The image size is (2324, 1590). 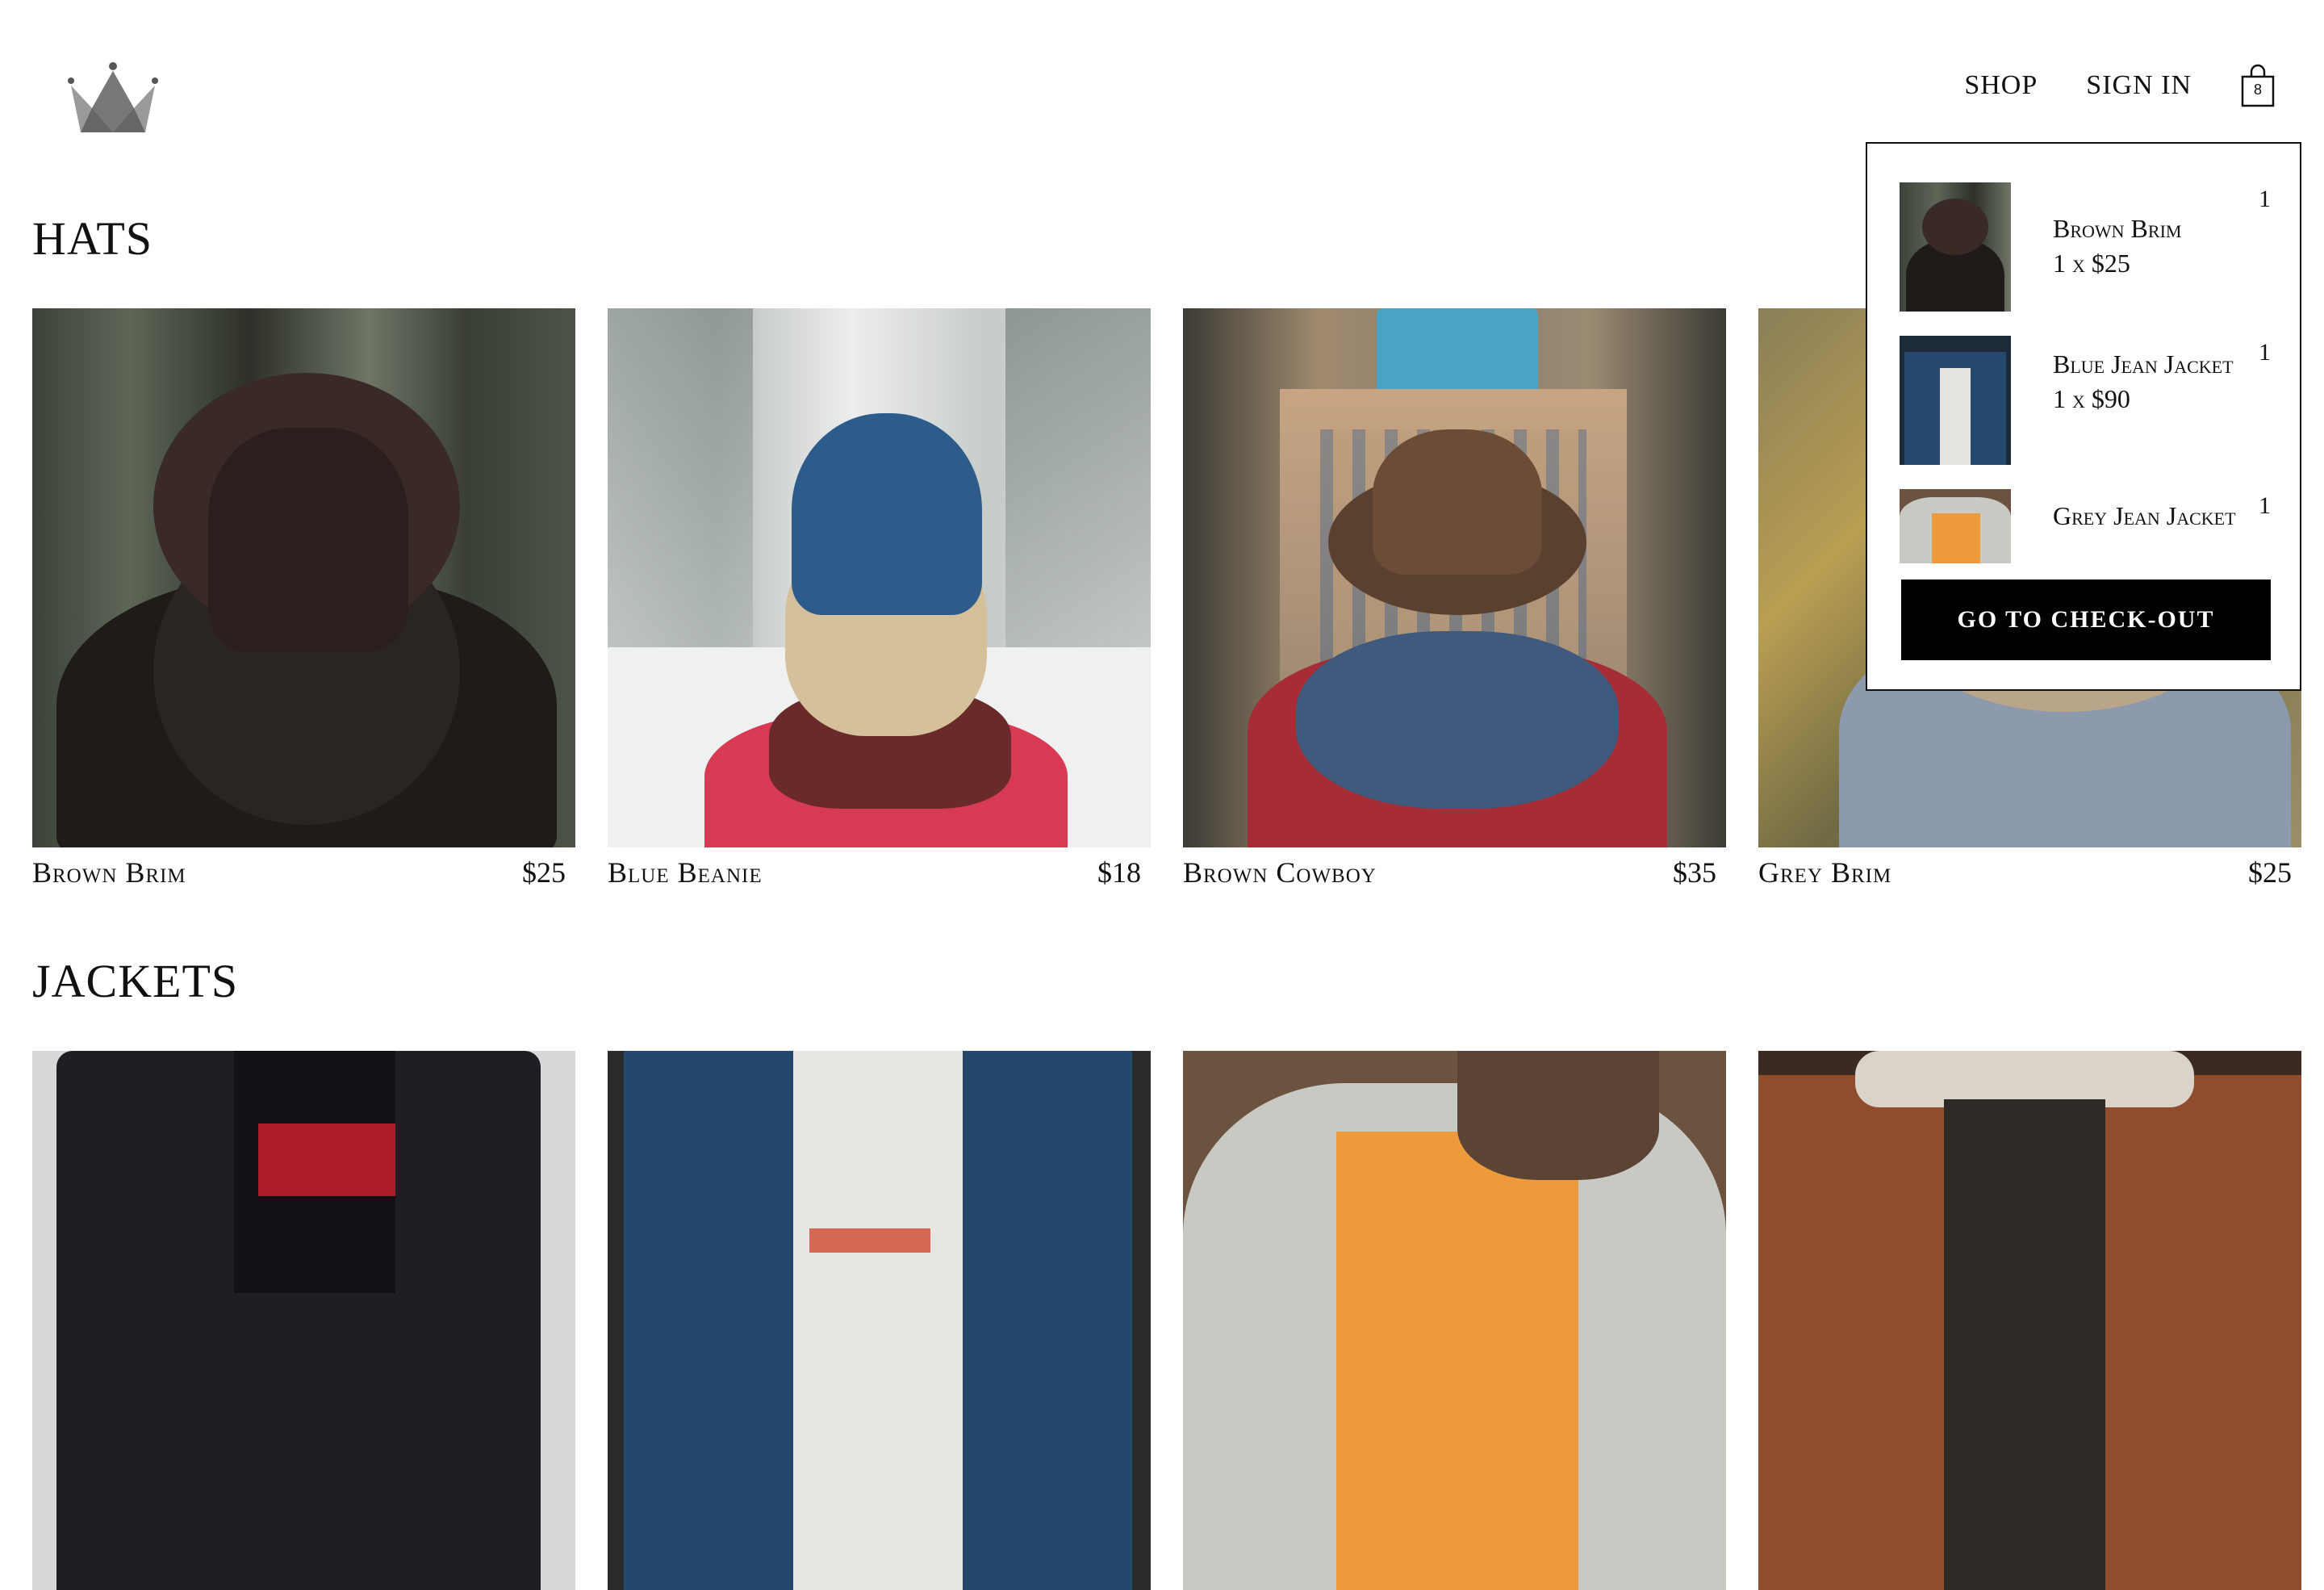 I want to click on cart-button: 8, so click(x=2258, y=85).